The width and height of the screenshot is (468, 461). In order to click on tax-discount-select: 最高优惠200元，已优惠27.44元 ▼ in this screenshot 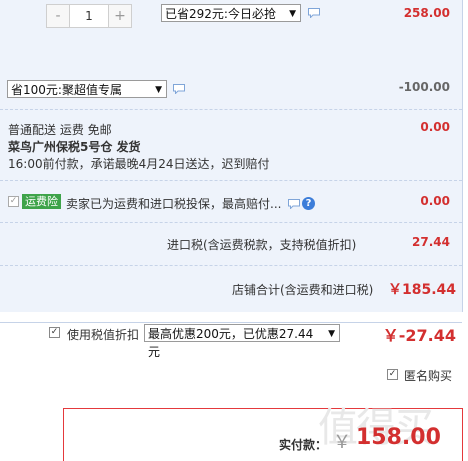, I will do `click(242, 341)`.